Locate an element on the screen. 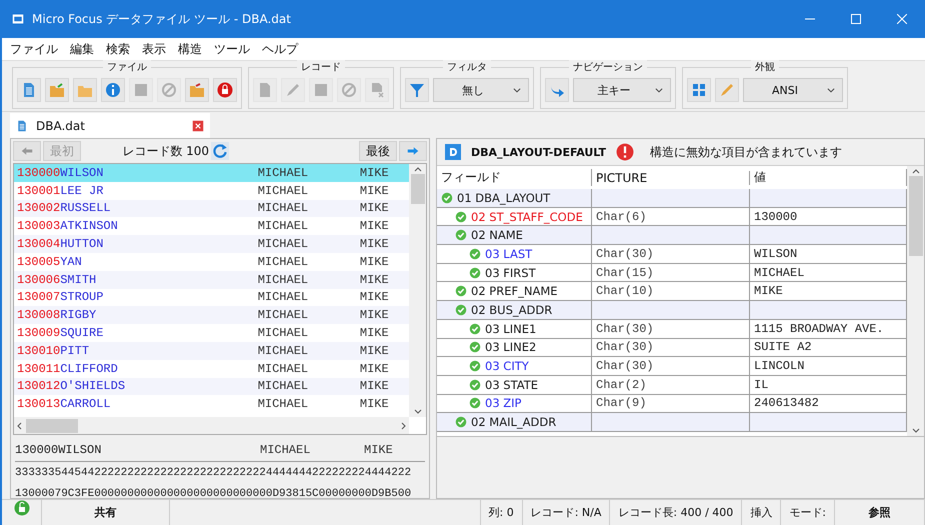 This screenshot has height=525, width=925. field-row: 02 BUS_ADDR is located at coordinates (672, 310).